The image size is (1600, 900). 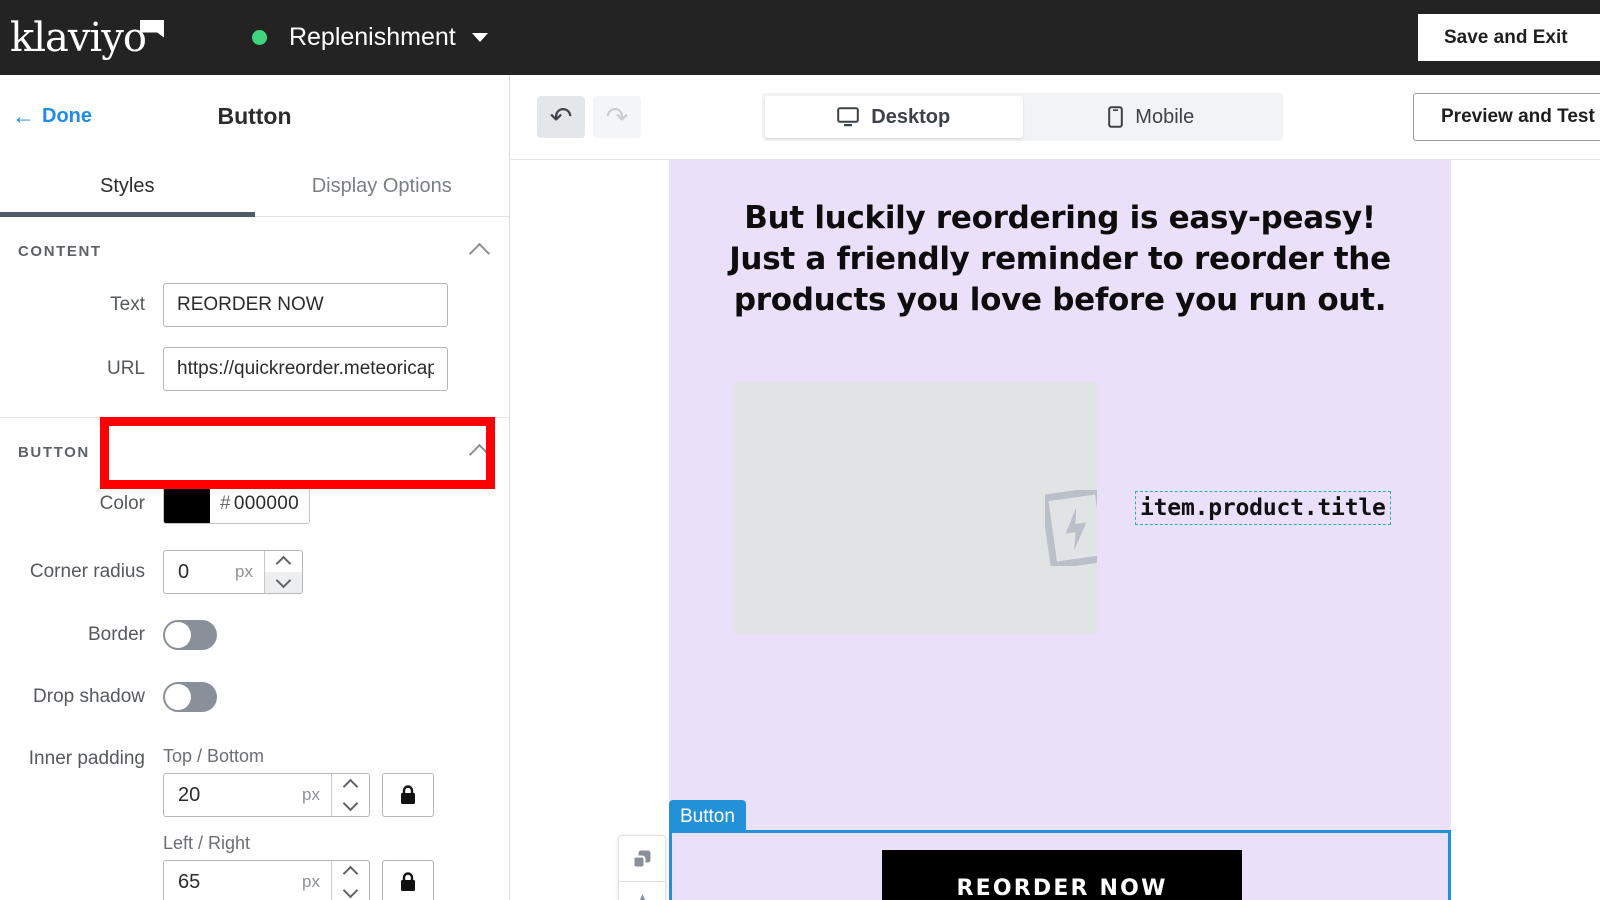 What do you see at coordinates (233, 572) in the screenshot?
I see `corner-radius-stepper: 0 px` at bounding box center [233, 572].